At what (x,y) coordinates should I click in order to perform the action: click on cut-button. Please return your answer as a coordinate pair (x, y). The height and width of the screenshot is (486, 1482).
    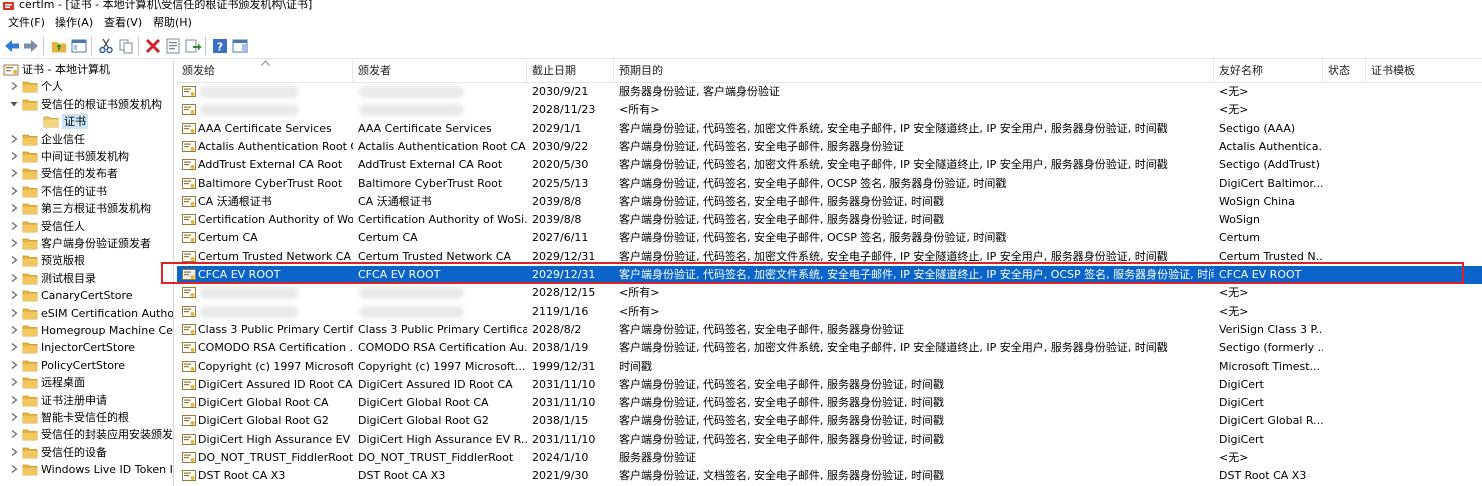
    Looking at the image, I should click on (106, 46).